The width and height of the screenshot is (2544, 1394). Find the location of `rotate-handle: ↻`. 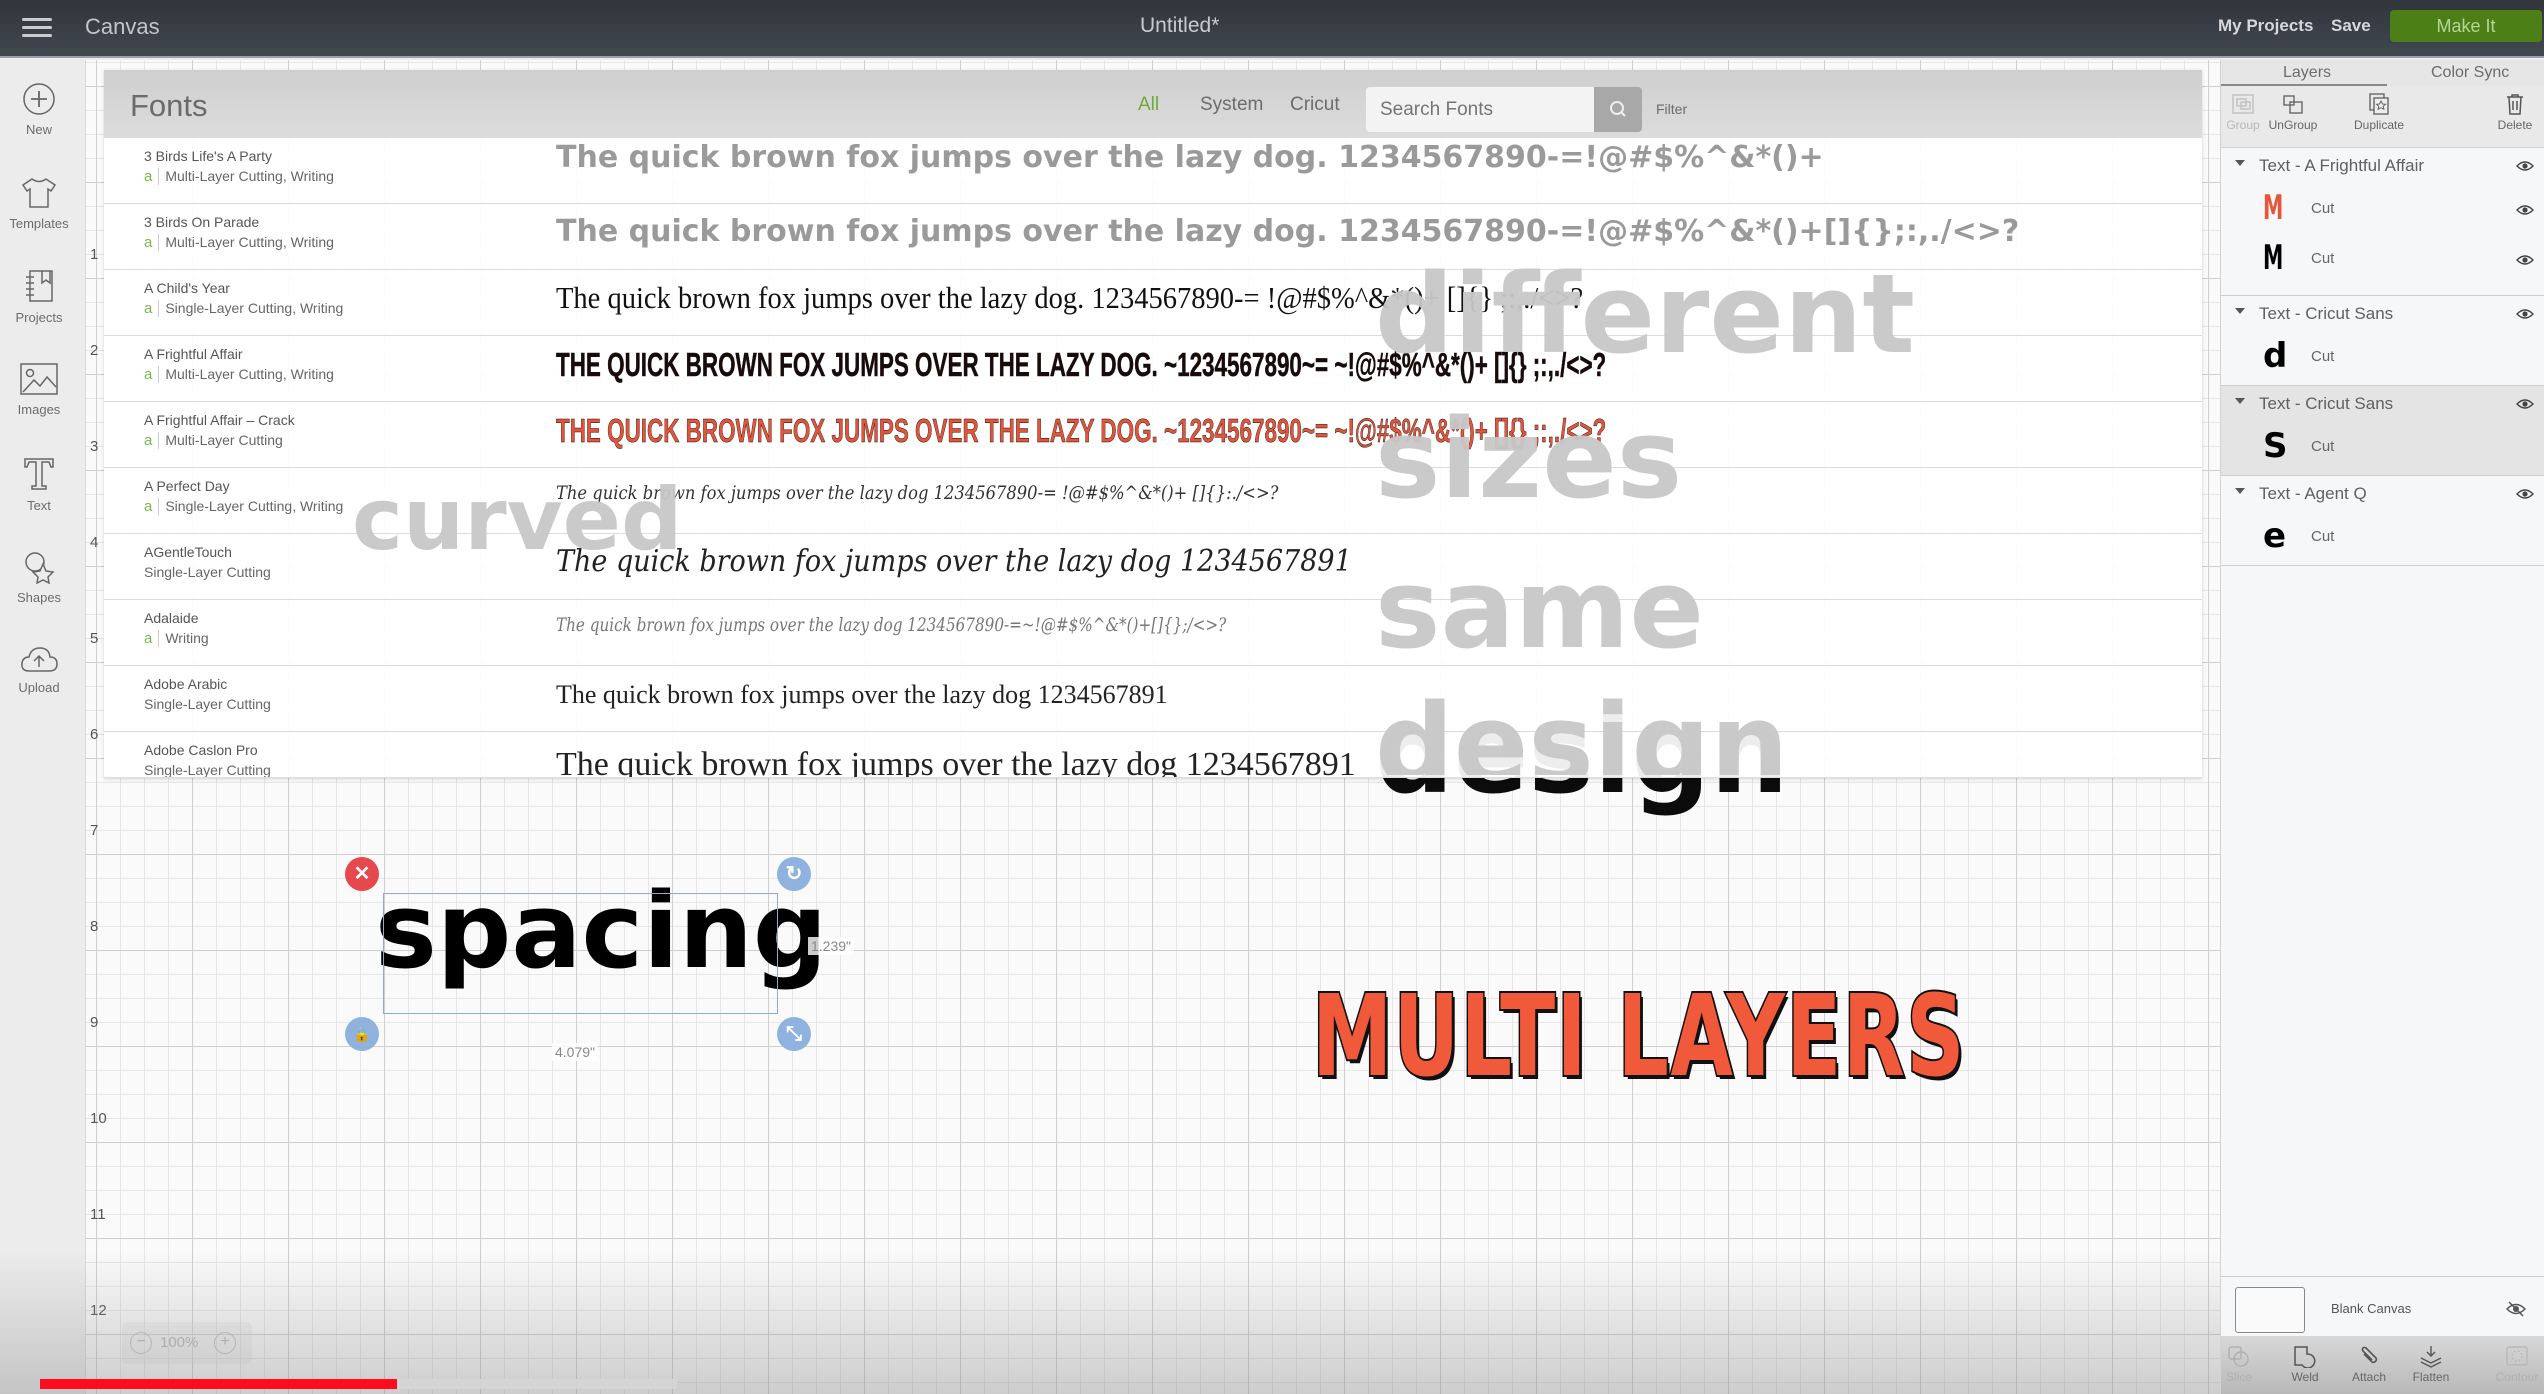

rotate-handle: ↻ is located at coordinates (794, 874).